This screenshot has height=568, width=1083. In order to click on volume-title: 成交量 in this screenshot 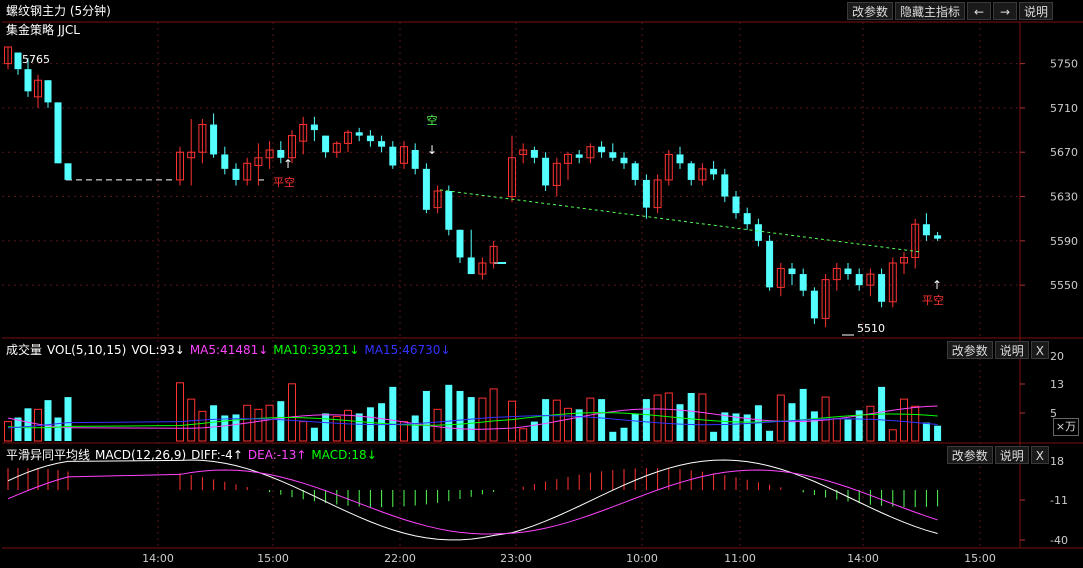, I will do `click(24, 350)`.